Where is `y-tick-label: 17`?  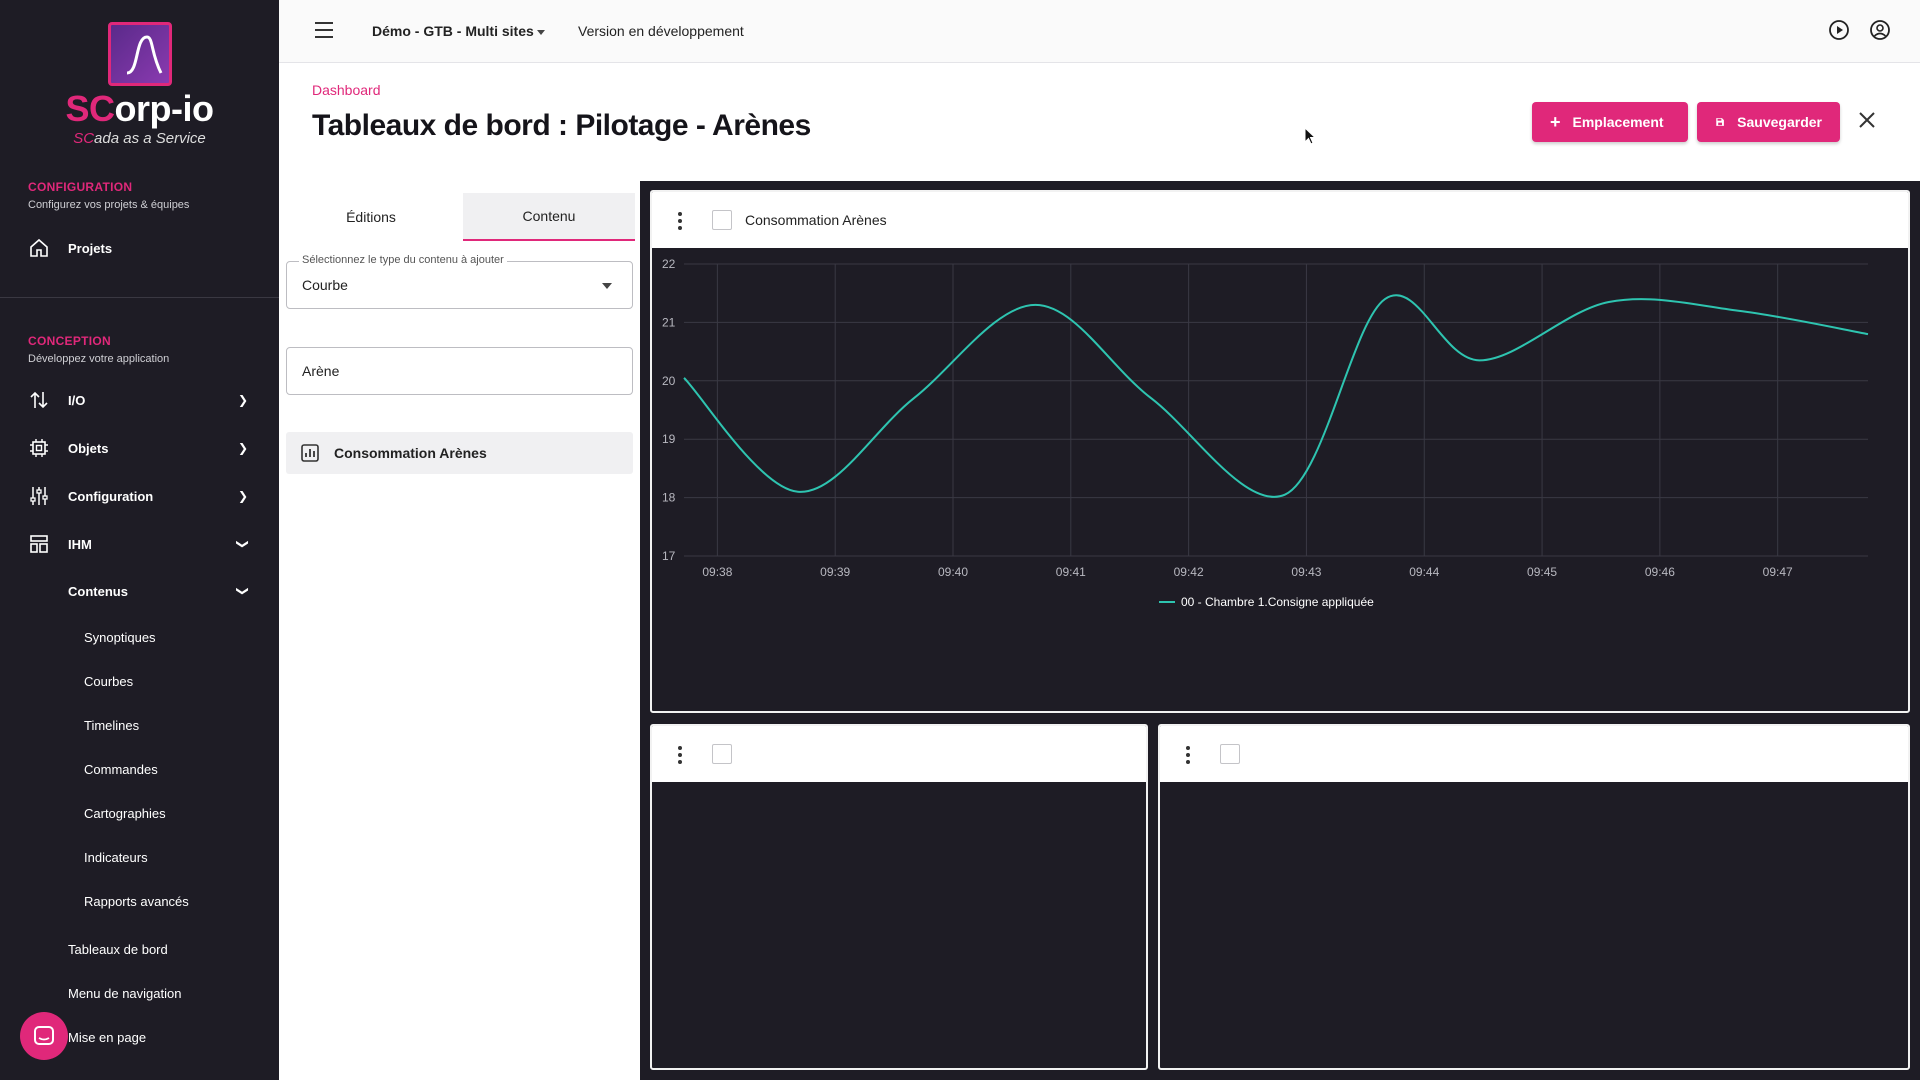 y-tick-label: 17 is located at coordinates (669, 556).